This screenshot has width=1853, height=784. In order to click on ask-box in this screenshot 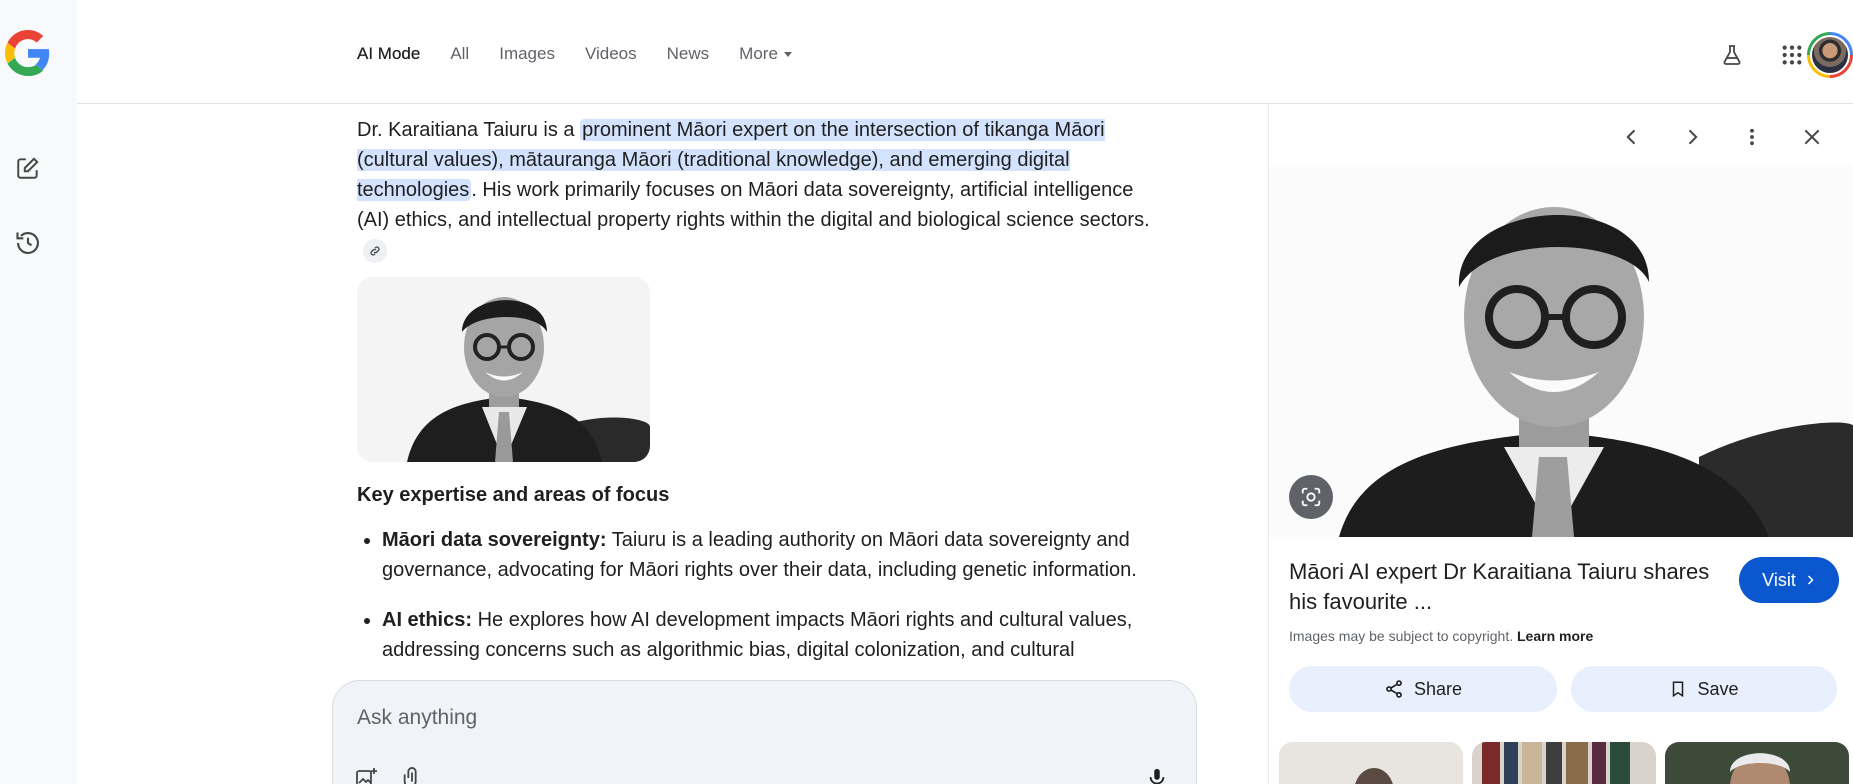, I will do `click(764, 732)`.